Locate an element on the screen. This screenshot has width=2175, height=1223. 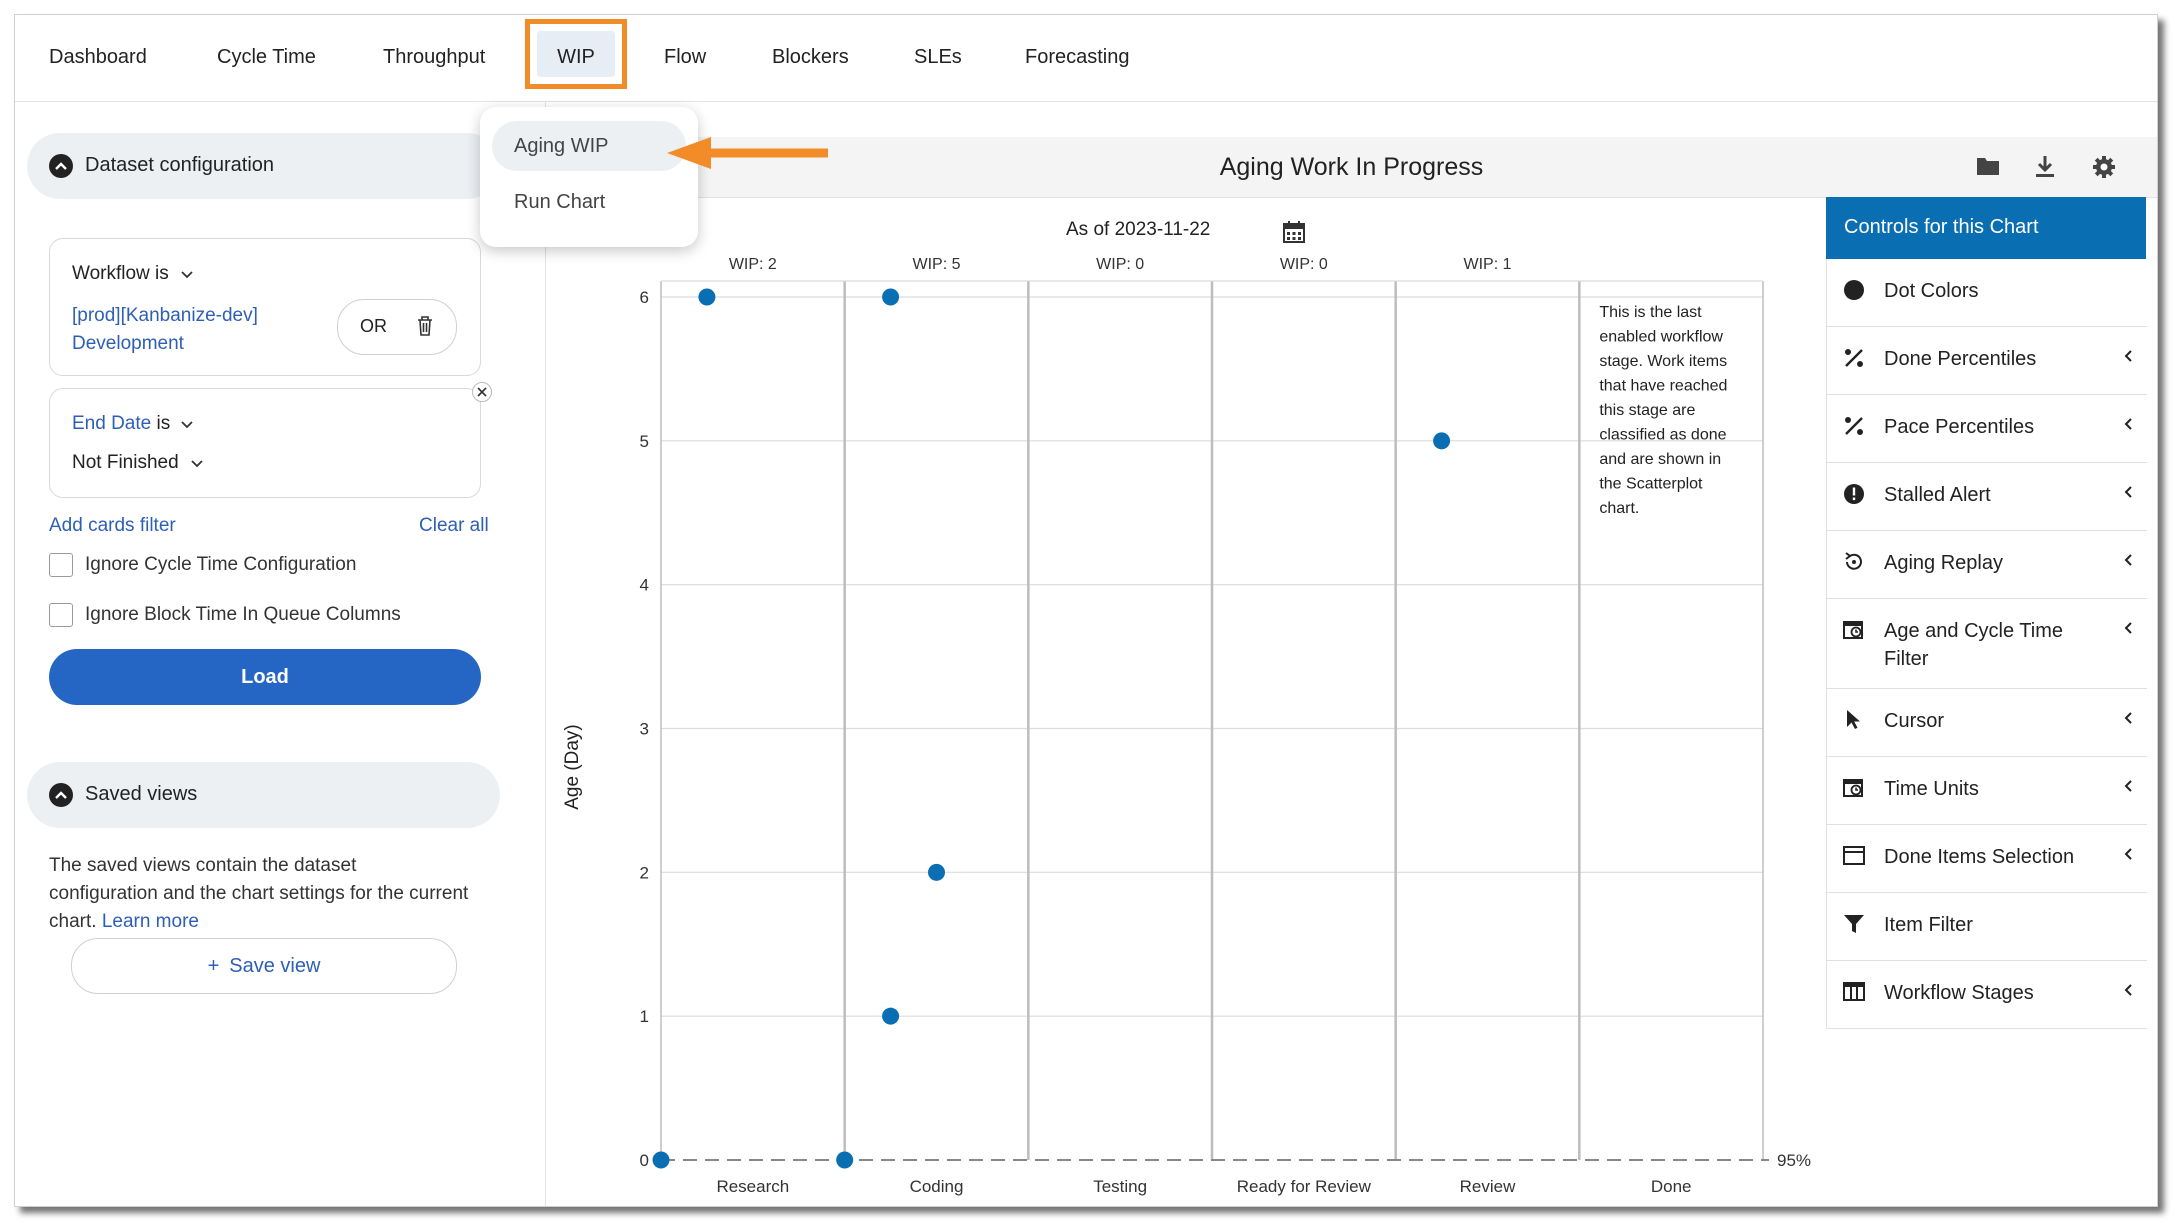
menu-item-aging-wip-label: Aging WIP is located at coordinates (561, 146).